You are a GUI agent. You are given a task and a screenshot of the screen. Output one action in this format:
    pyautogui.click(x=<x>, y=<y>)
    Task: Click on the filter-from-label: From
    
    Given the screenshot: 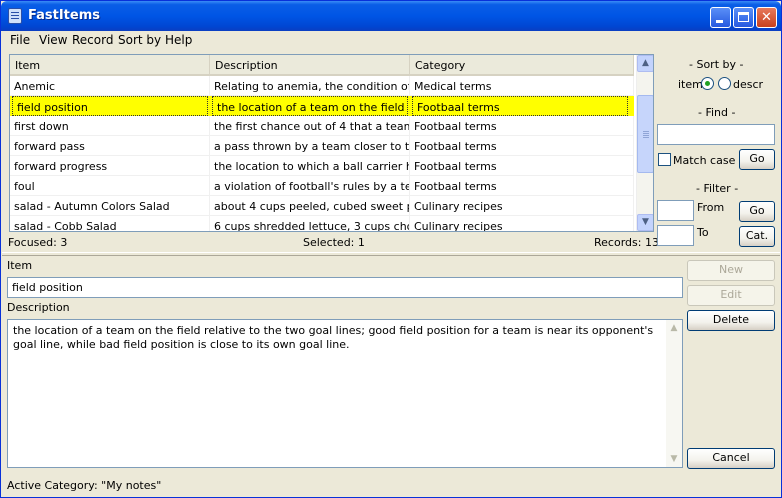 What is the action you would take?
    pyautogui.click(x=711, y=207)
    